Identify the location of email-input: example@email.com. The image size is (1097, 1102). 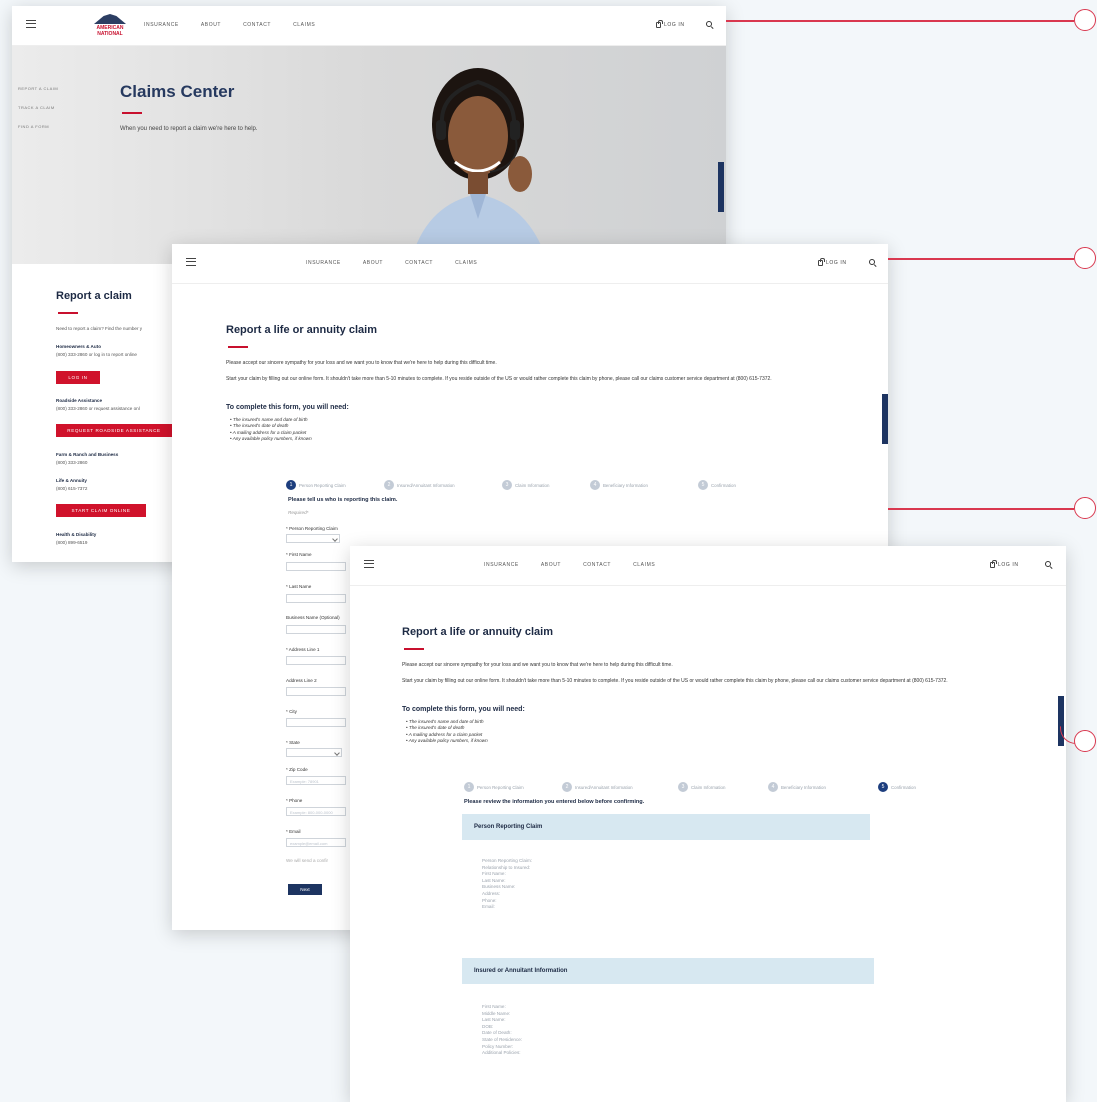
(316, 842).